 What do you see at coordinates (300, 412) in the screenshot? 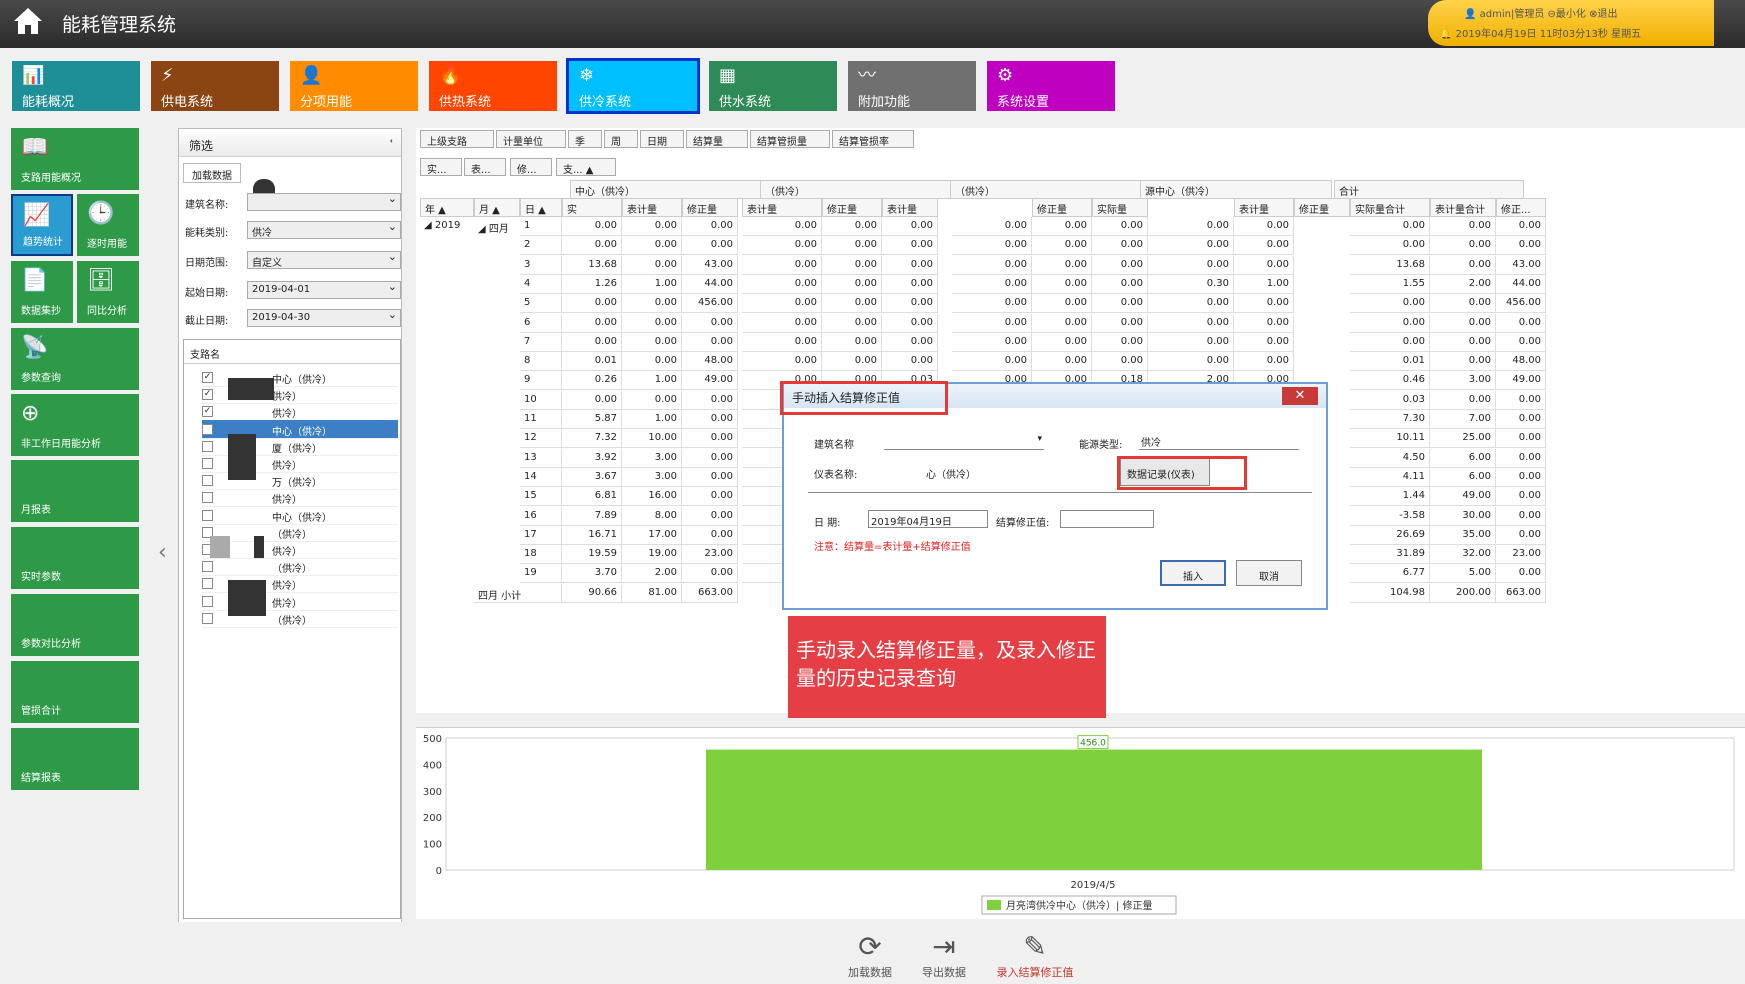
I see `tree-item: ✓ 供冷）` at bounding box center [300, 412].